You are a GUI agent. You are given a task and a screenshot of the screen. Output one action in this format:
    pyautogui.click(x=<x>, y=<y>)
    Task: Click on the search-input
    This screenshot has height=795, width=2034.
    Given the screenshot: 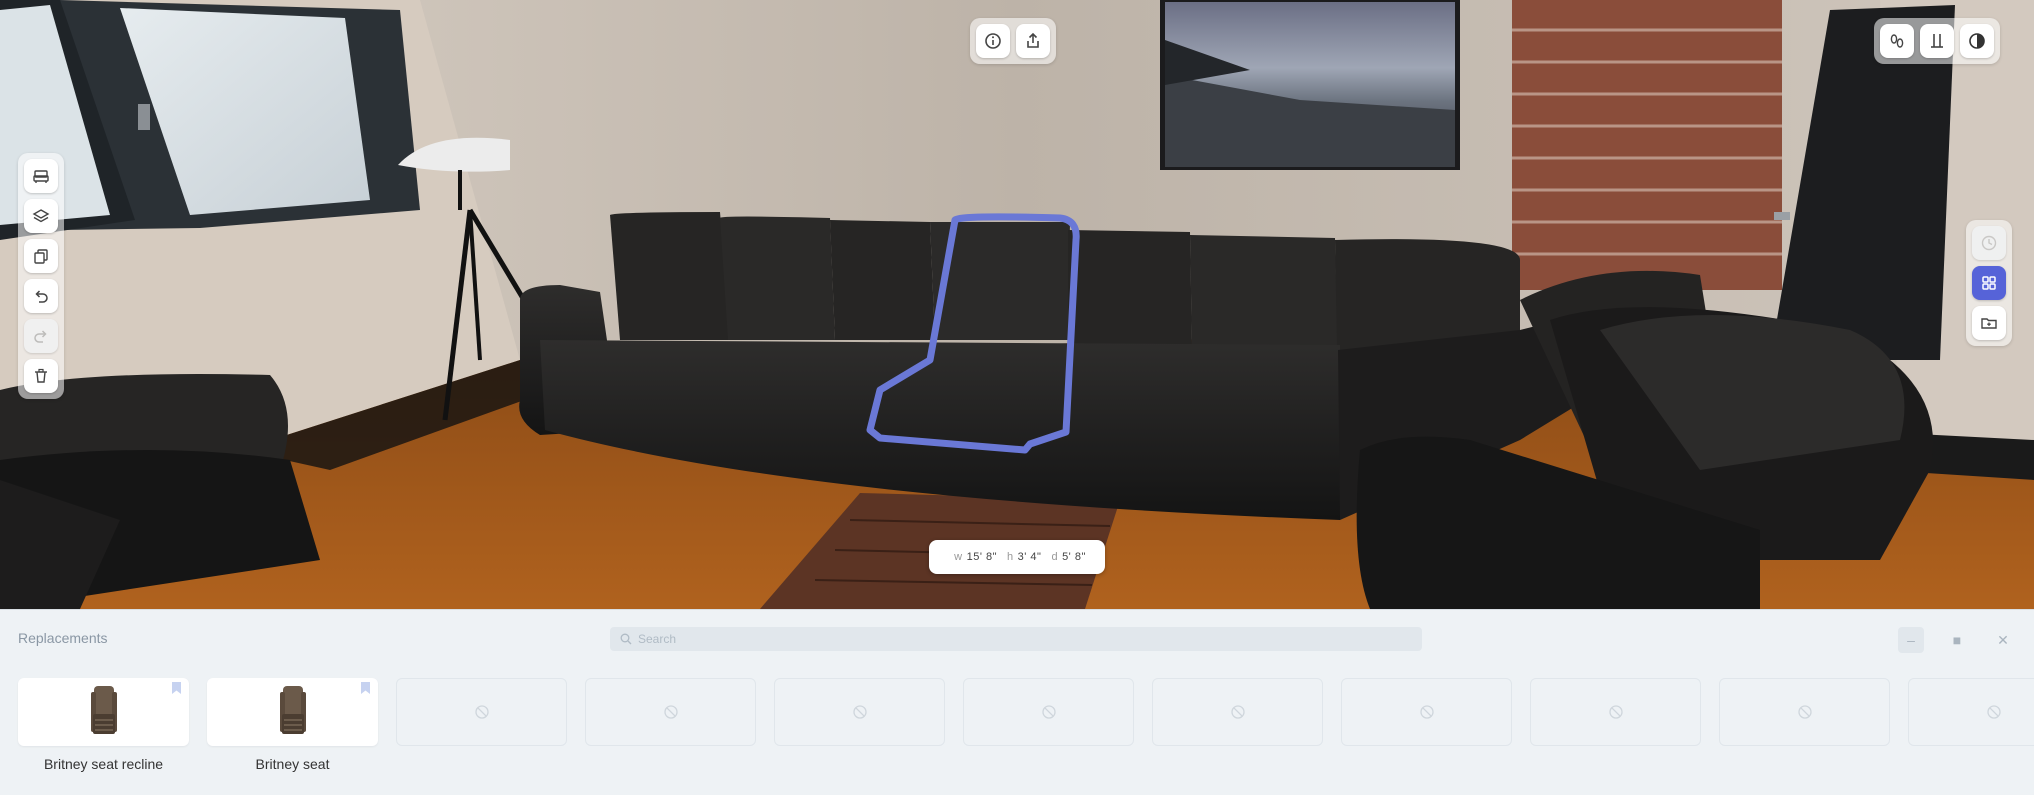 What is the action you would take?
    pyautogui.click(x=1018, y=639)
    